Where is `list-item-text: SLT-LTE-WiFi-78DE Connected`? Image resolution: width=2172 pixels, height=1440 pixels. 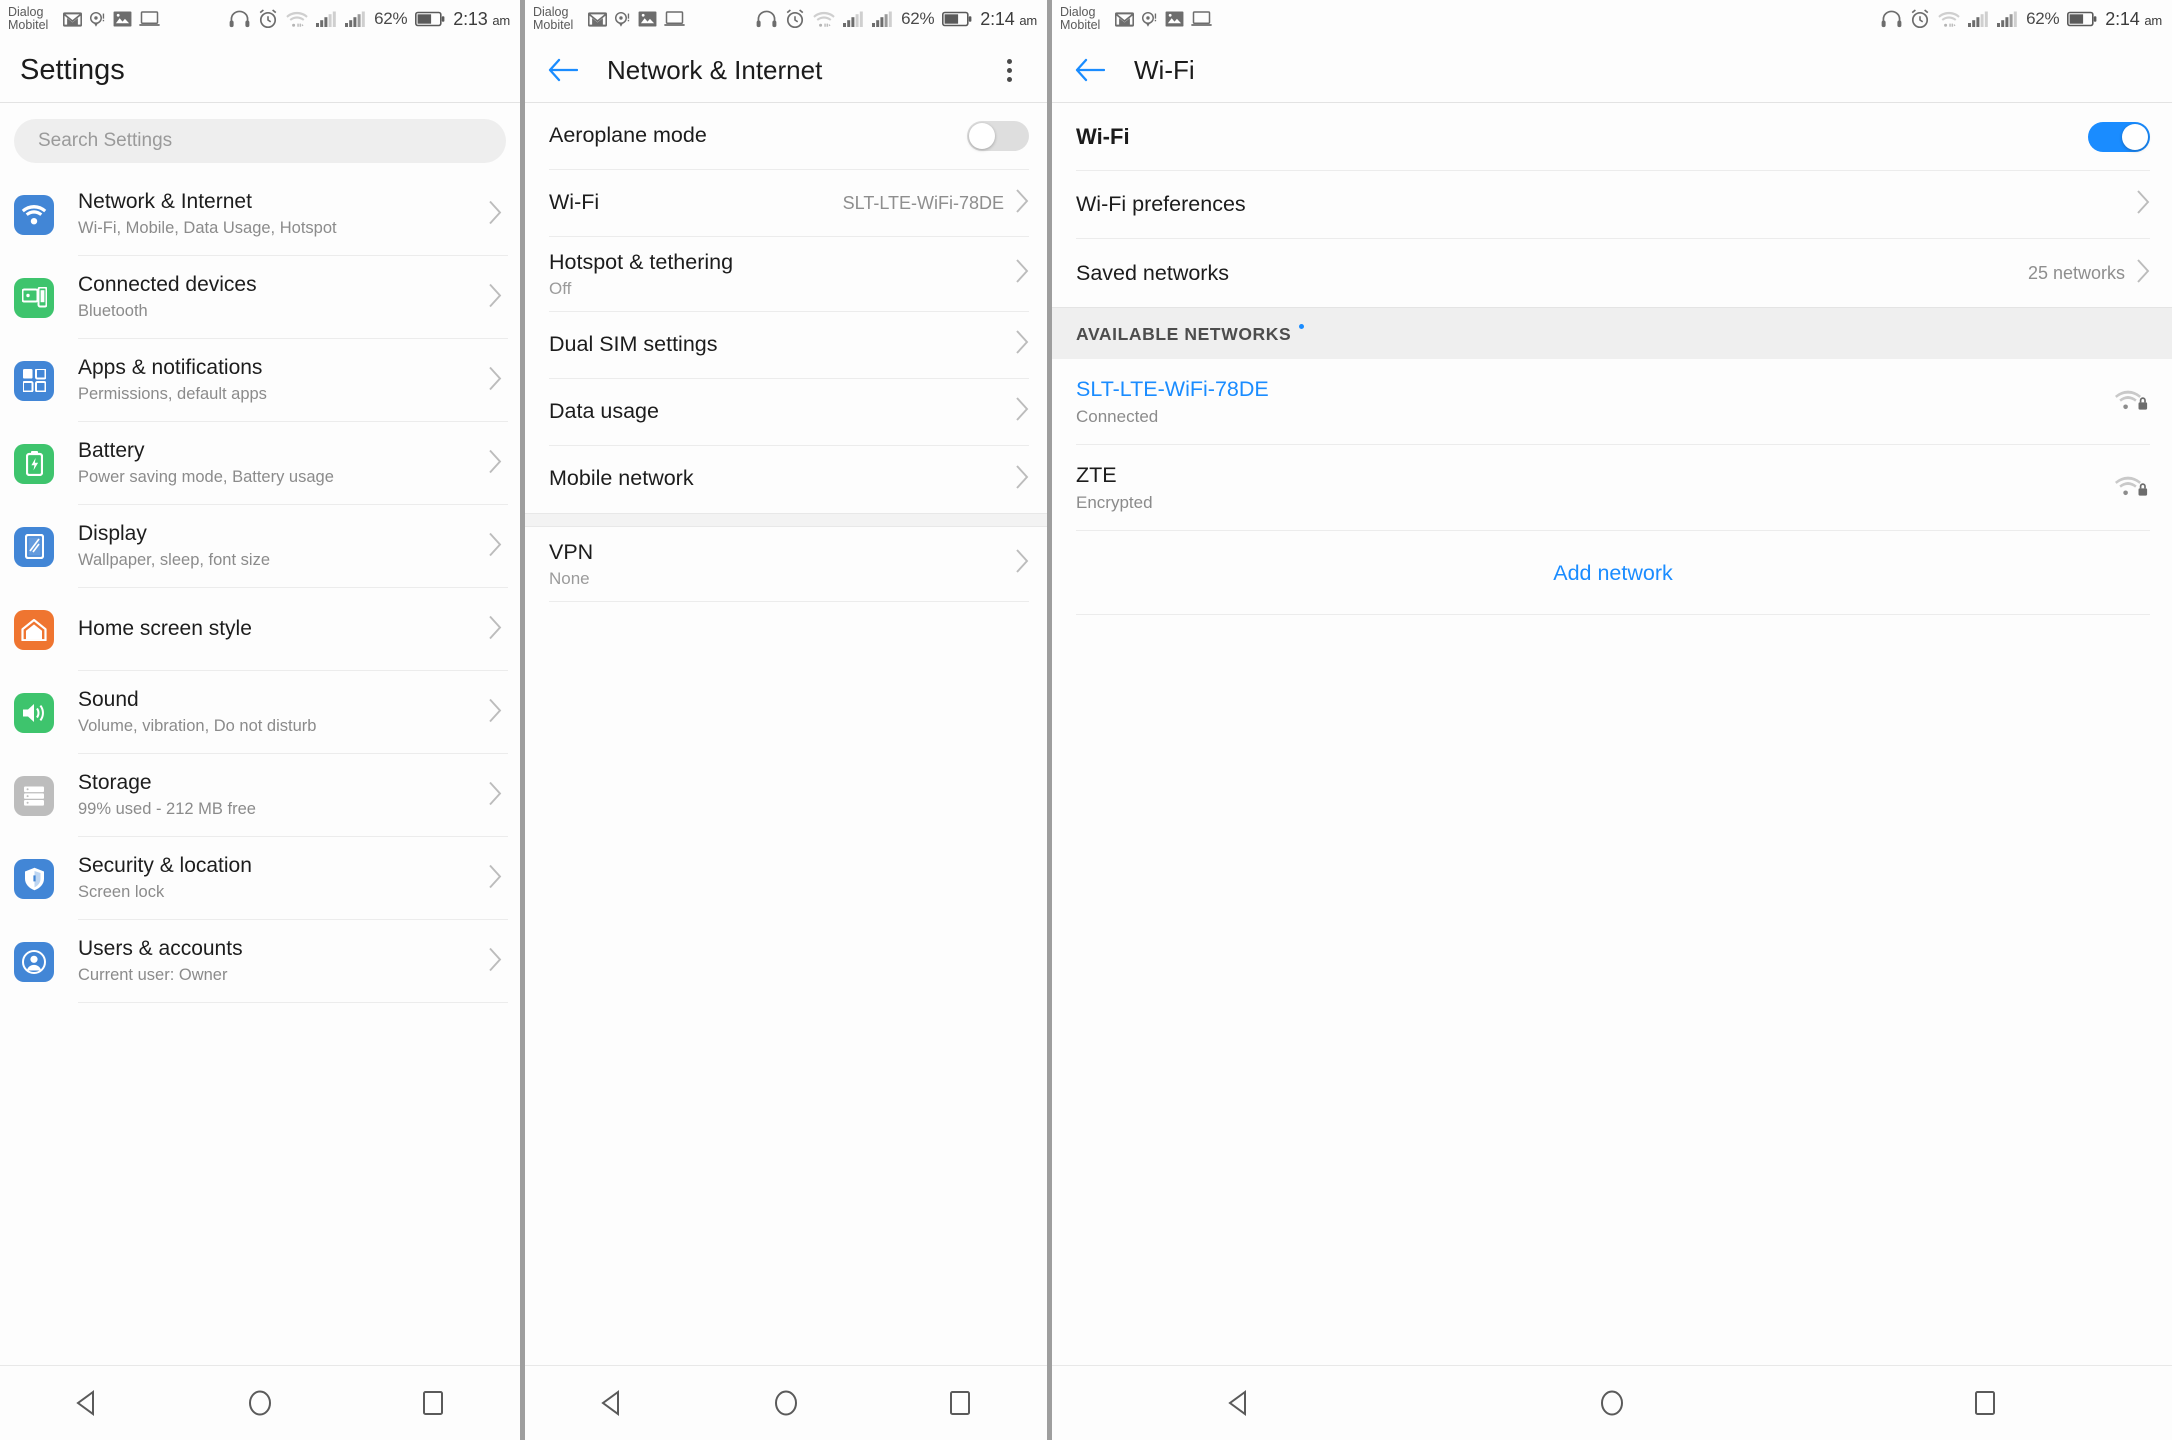
list-item-text: SLT-LTE-WiFi-78DE Connected is located at coordinates (1172, 402).